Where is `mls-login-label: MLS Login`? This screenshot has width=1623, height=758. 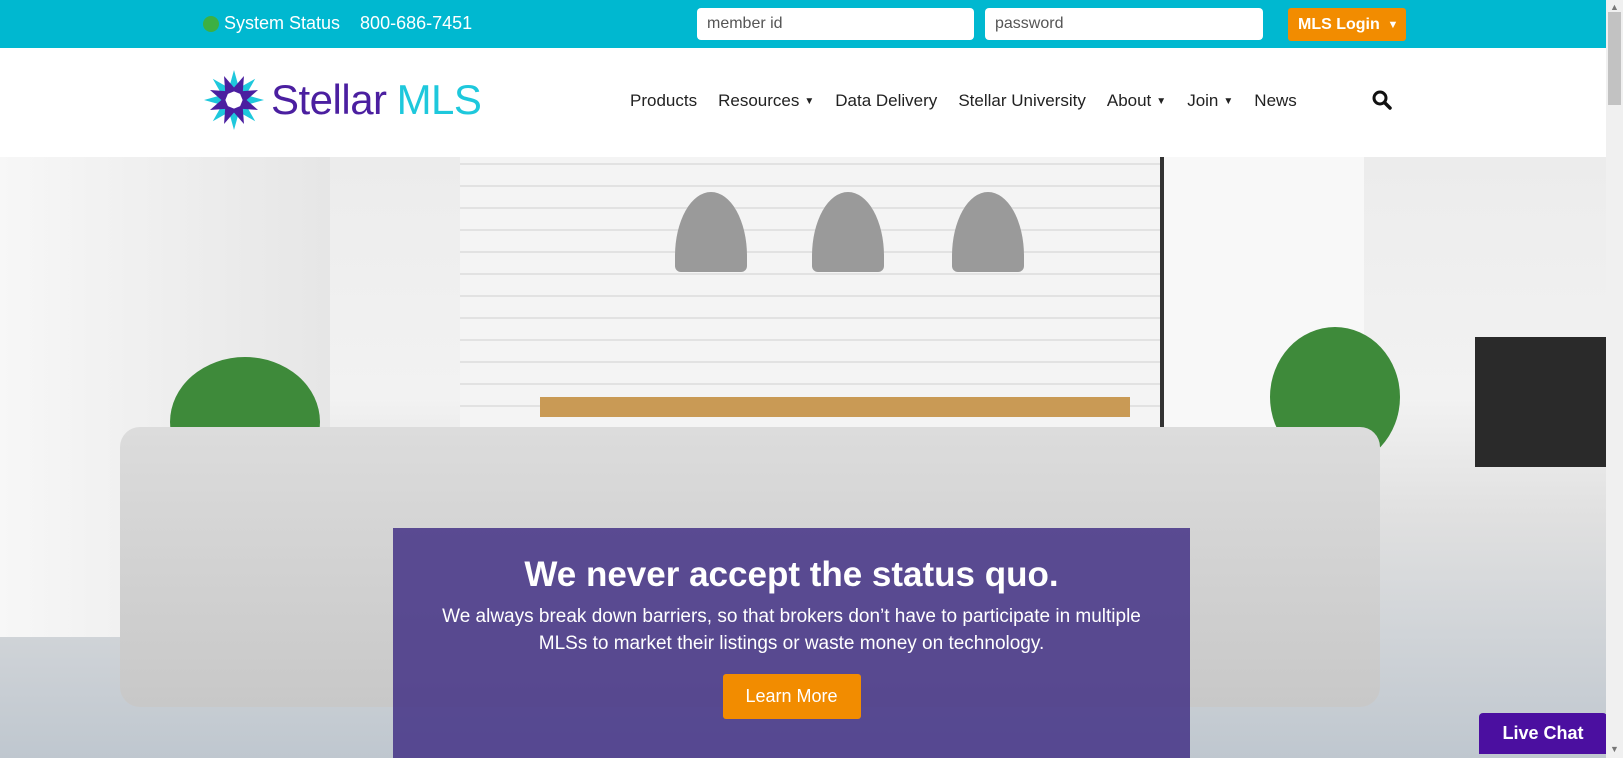
mls-login-label: MLS Login is located at coordinates (1339, 24).